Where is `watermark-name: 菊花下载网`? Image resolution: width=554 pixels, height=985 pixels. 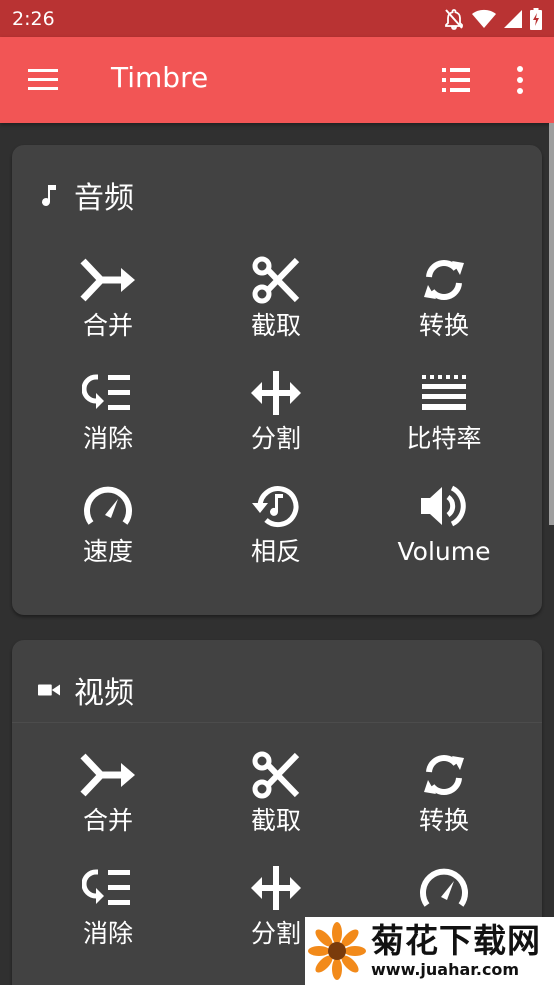
watermark-name: 菊花下载网 is located at coordinates (456, 940).